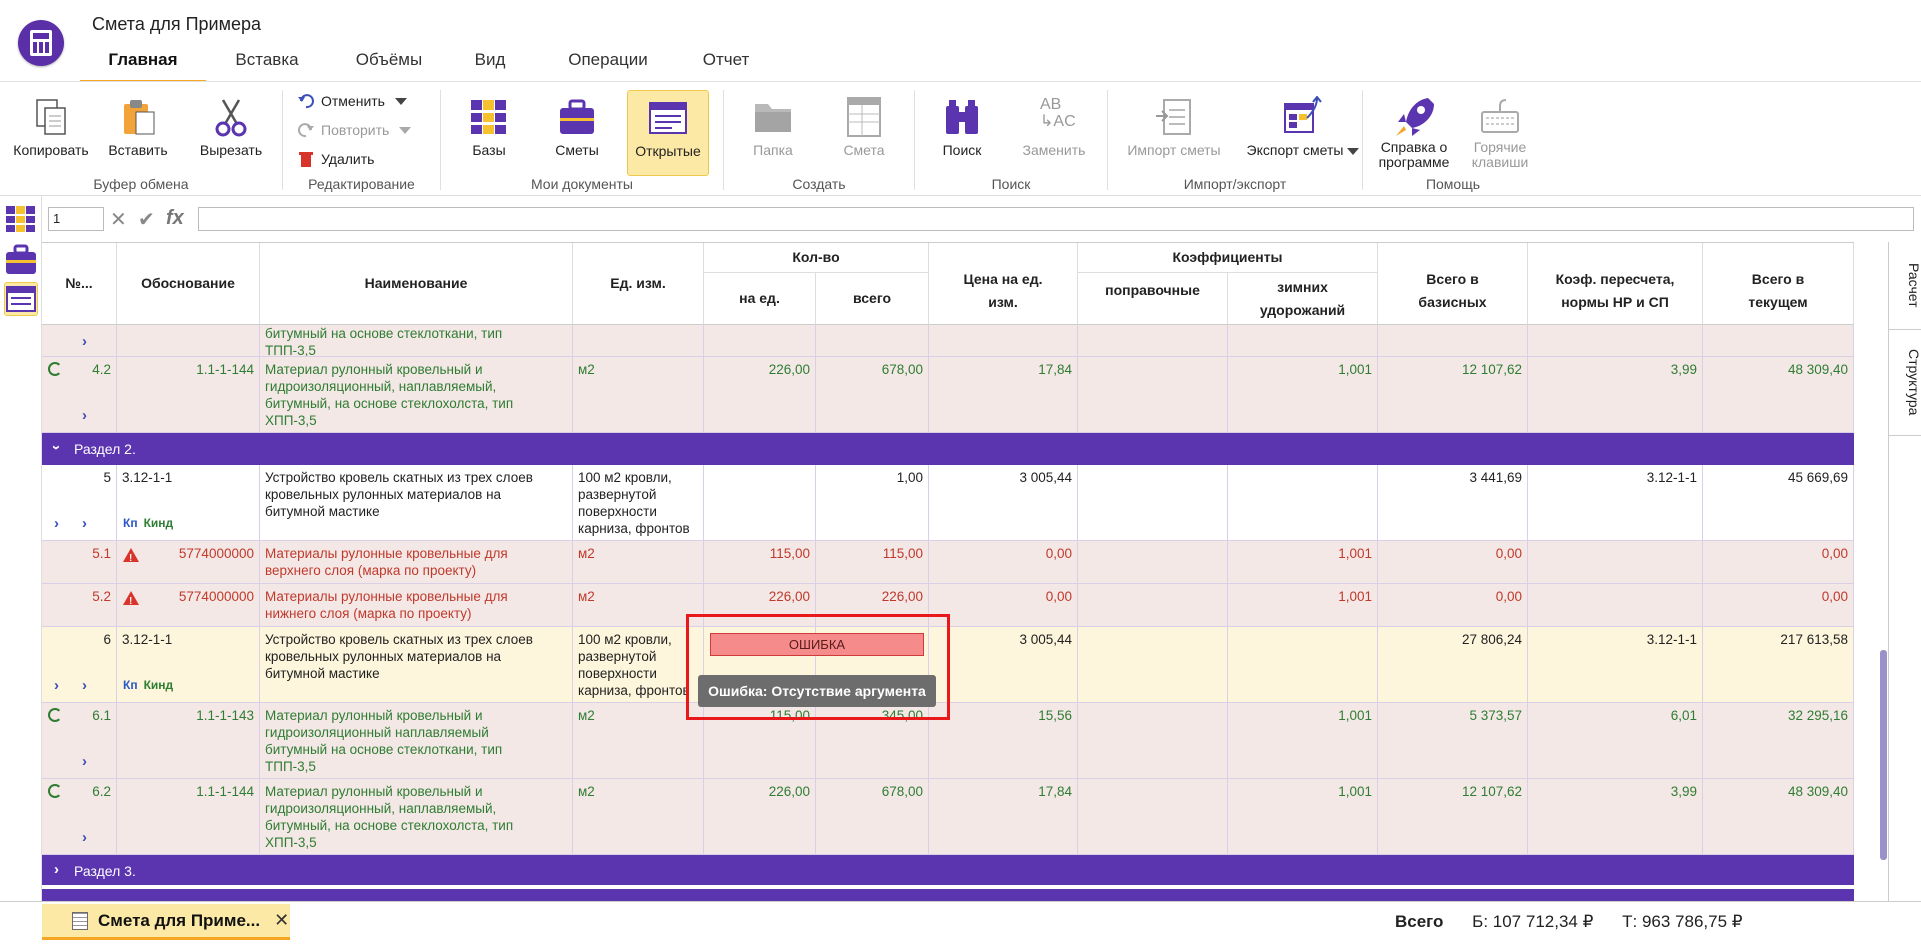  What do you see at coordinates (1581, 922) in the screenshot?
I see `totals: Всего Б: 107 712,34 ₽ Т: 963 786,75 ₽` at bounding box center [1581, 922].